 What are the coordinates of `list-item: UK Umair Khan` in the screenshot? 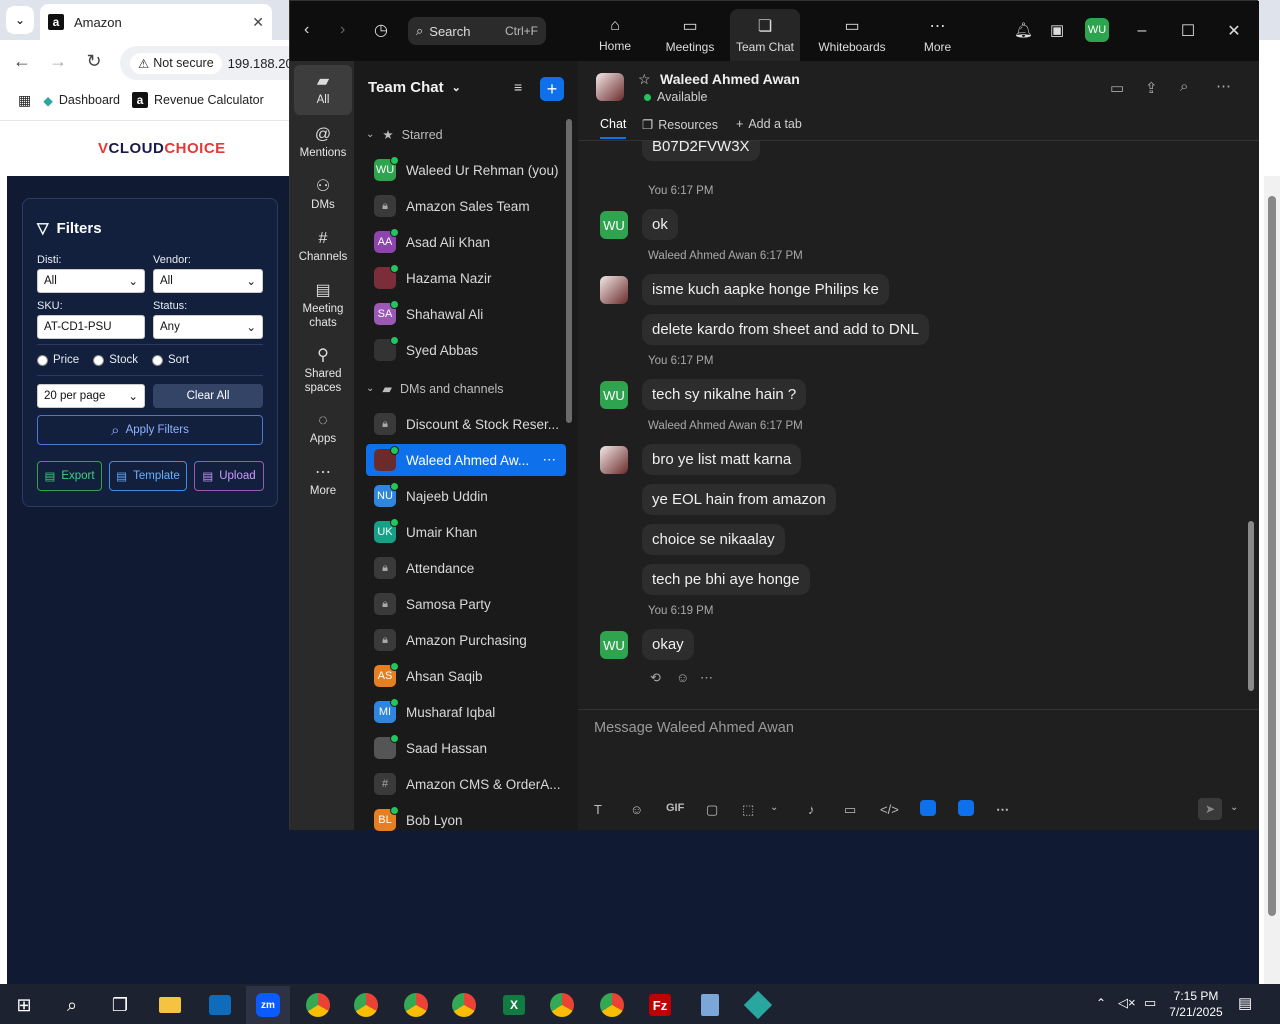 It's located at (466, 532).